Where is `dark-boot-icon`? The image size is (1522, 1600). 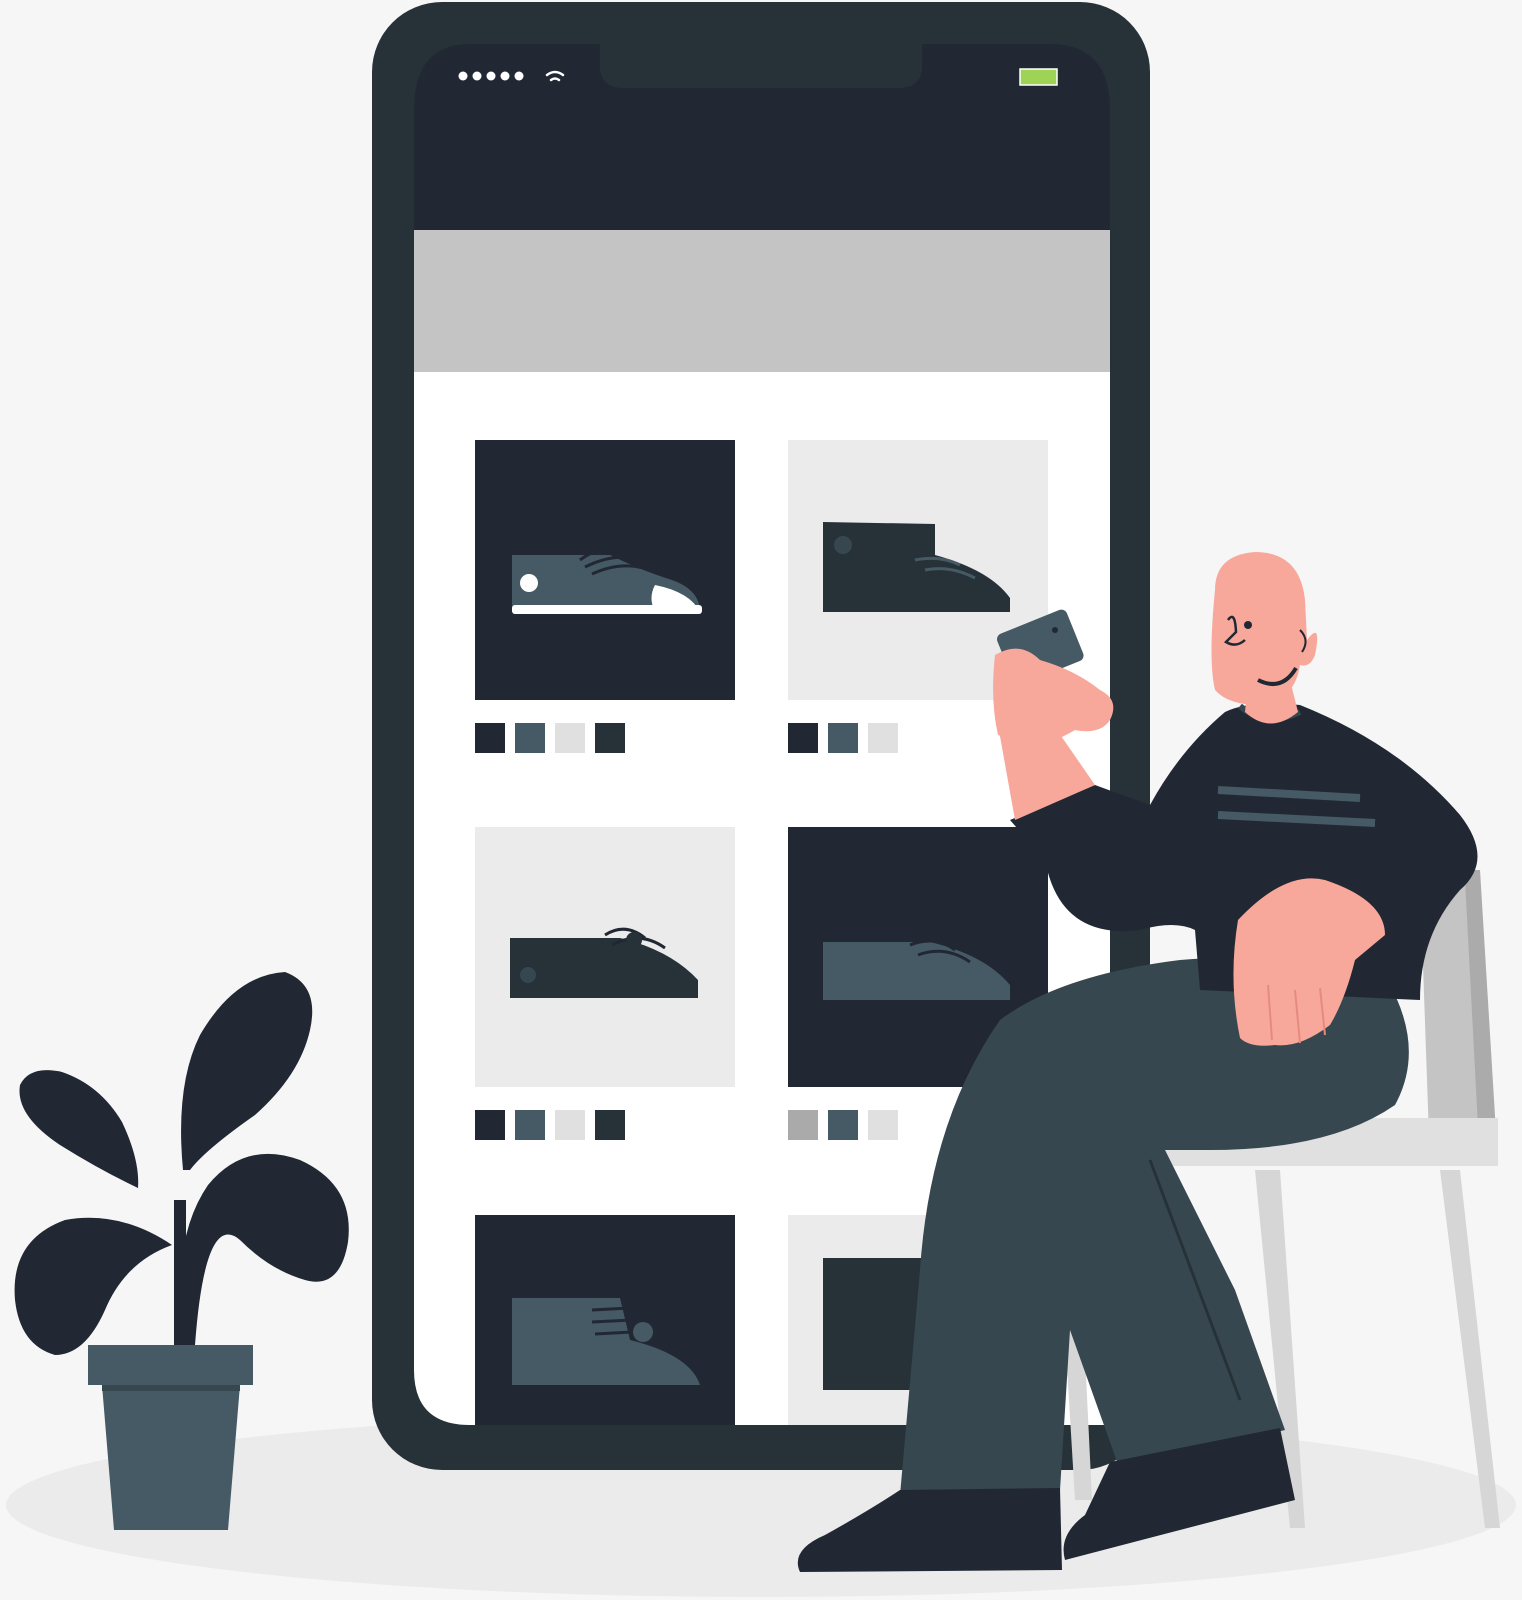
dark-boot-icon is located at coordinates (873, 1324).